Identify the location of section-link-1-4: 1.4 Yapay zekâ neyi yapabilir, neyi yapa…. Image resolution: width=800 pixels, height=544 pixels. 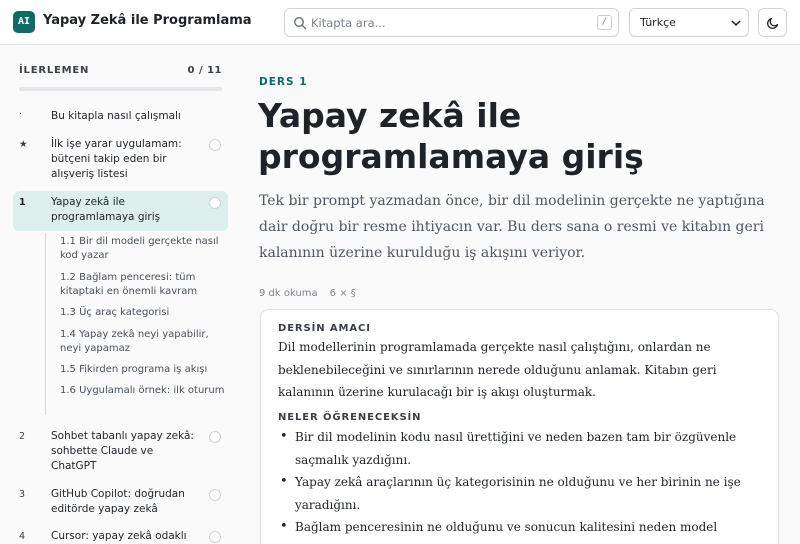
(142, 342).